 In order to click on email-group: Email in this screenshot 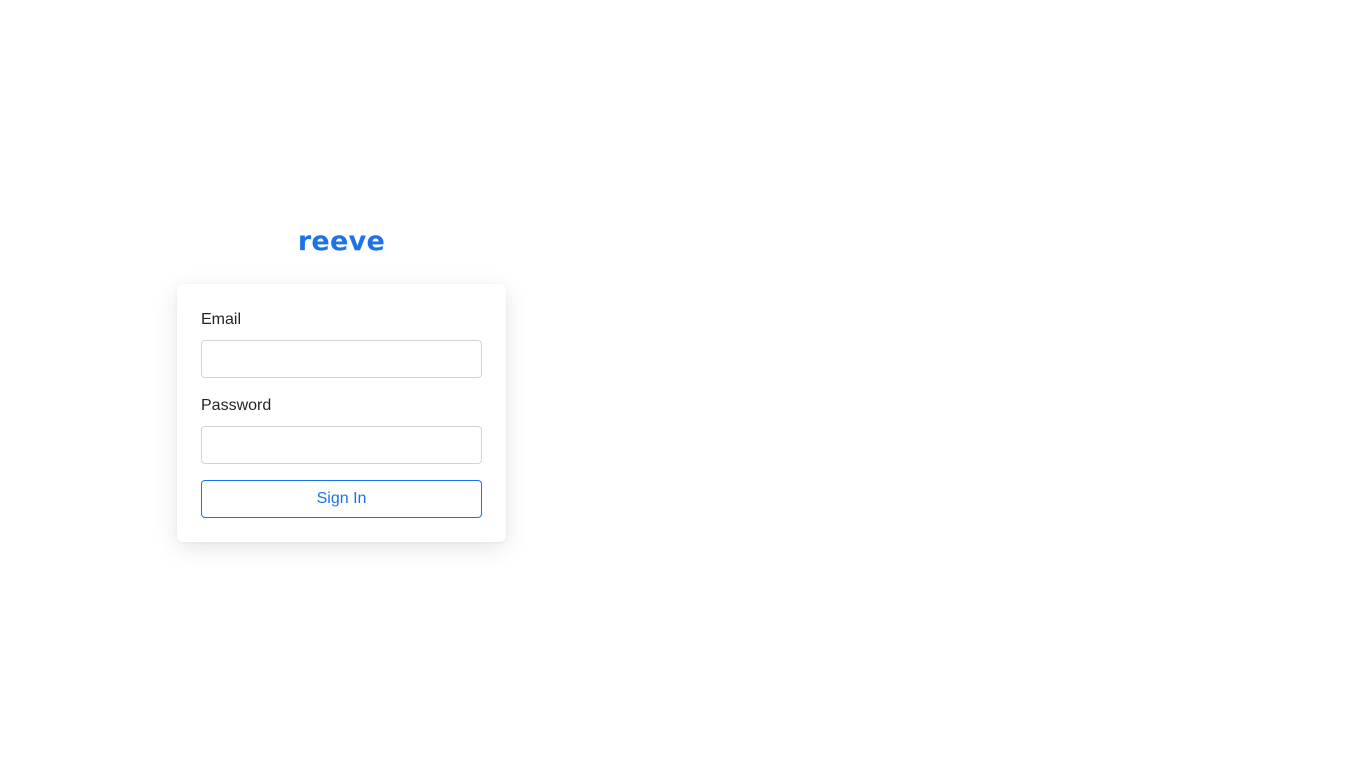, I will do `click(341, 343)`.